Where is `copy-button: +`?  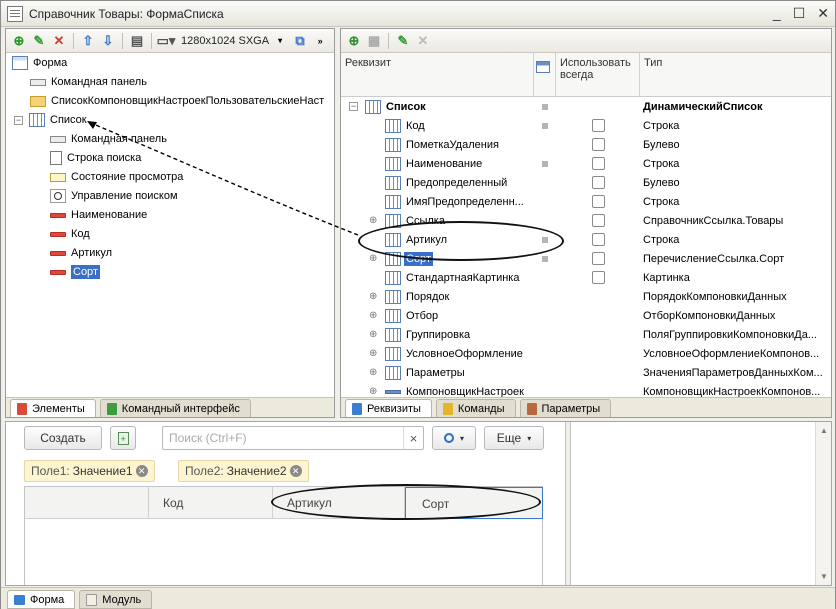 copy-button: + is located at coordinates (123, 438).